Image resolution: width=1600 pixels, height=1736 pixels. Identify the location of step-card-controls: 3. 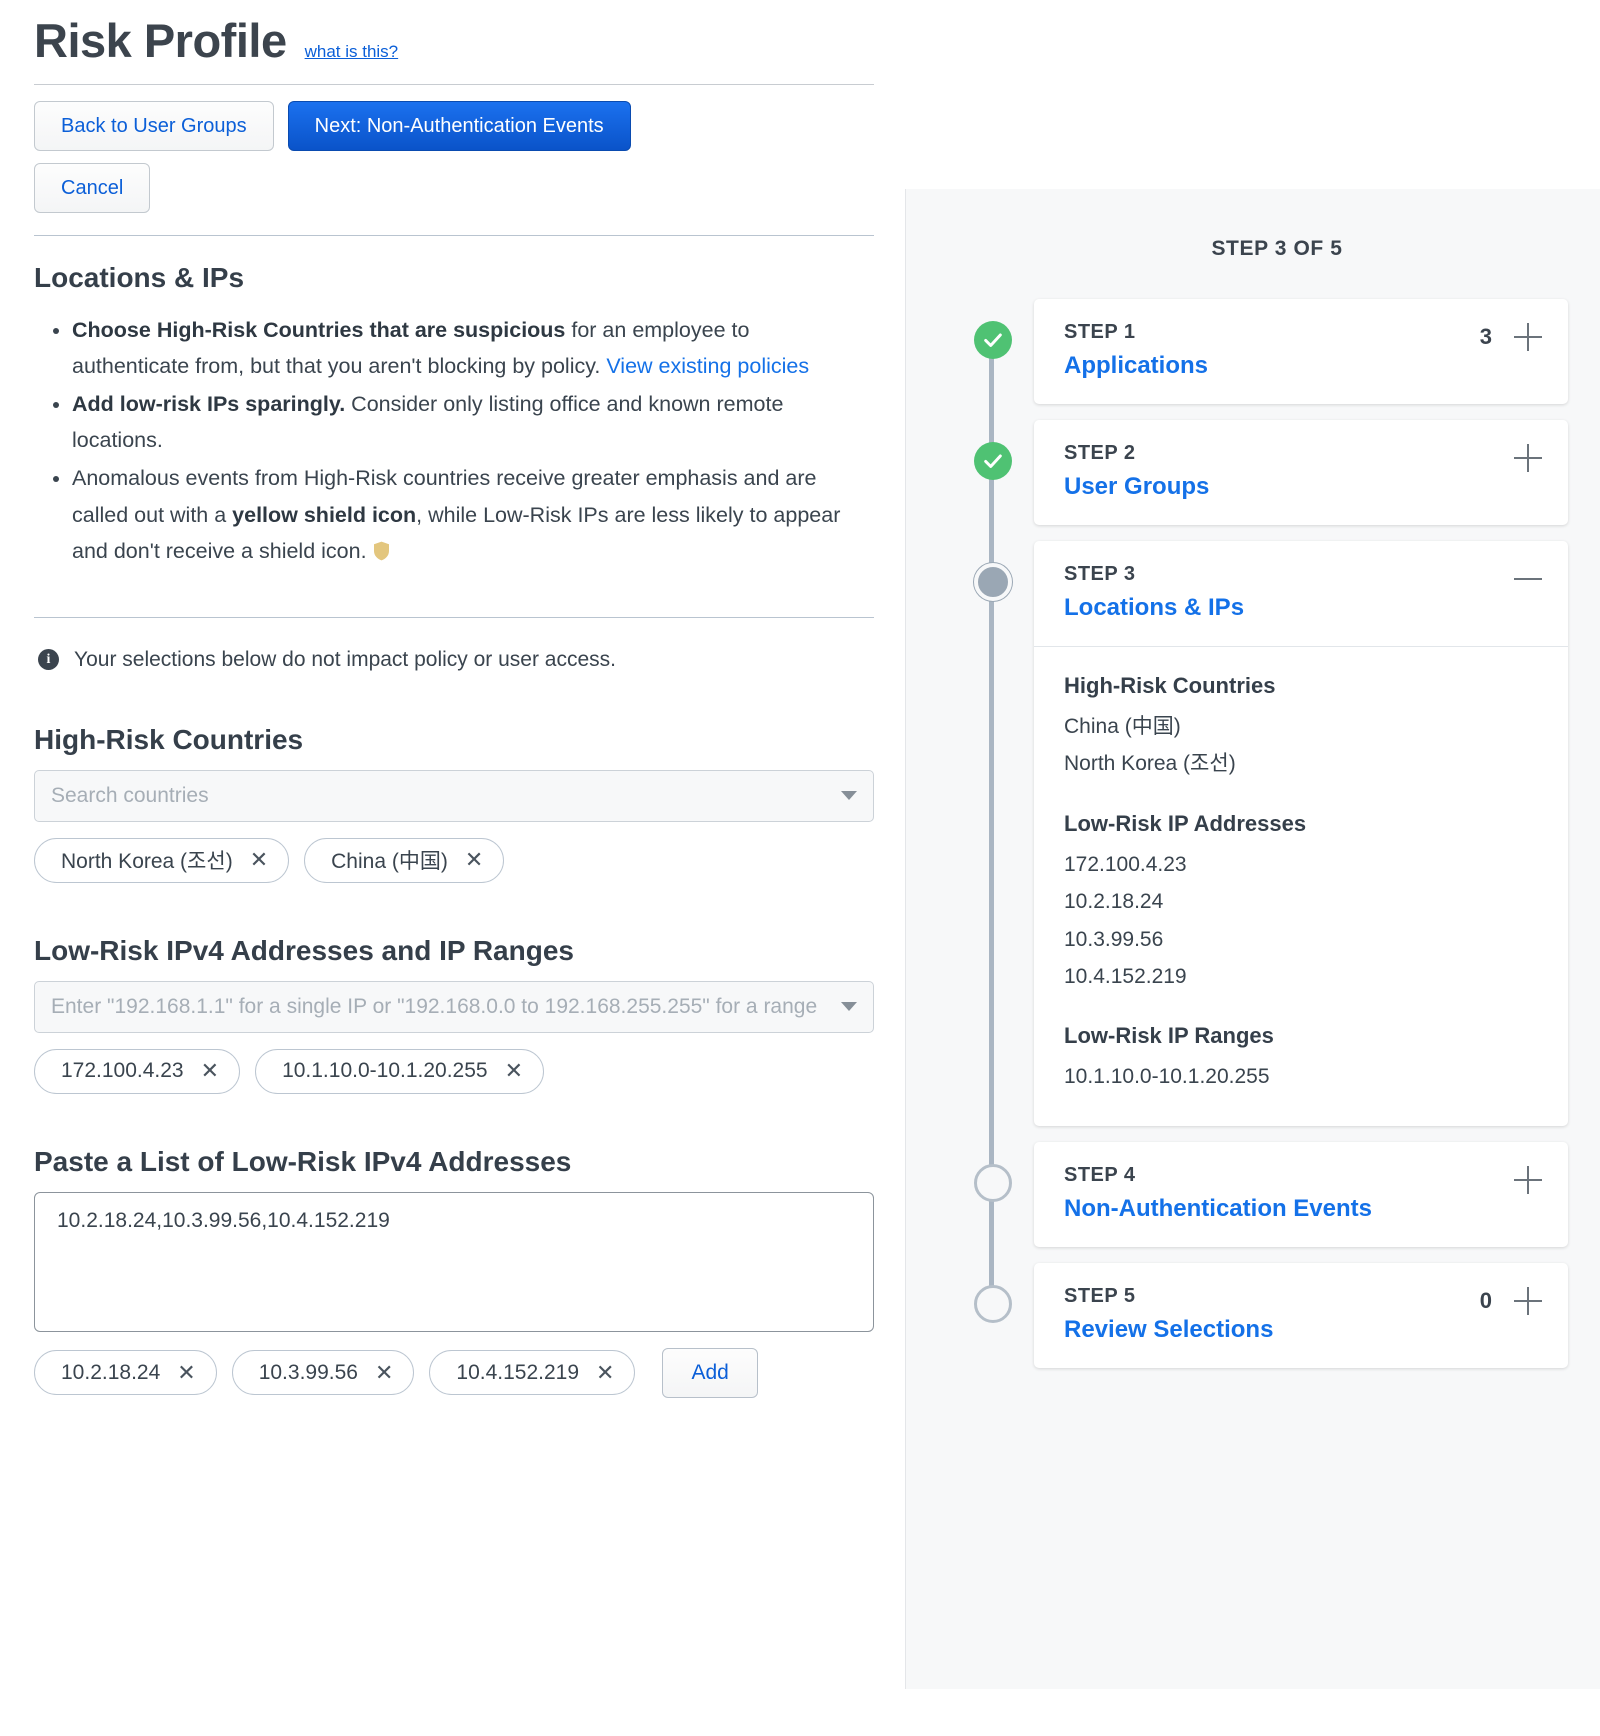
(1510, 336).